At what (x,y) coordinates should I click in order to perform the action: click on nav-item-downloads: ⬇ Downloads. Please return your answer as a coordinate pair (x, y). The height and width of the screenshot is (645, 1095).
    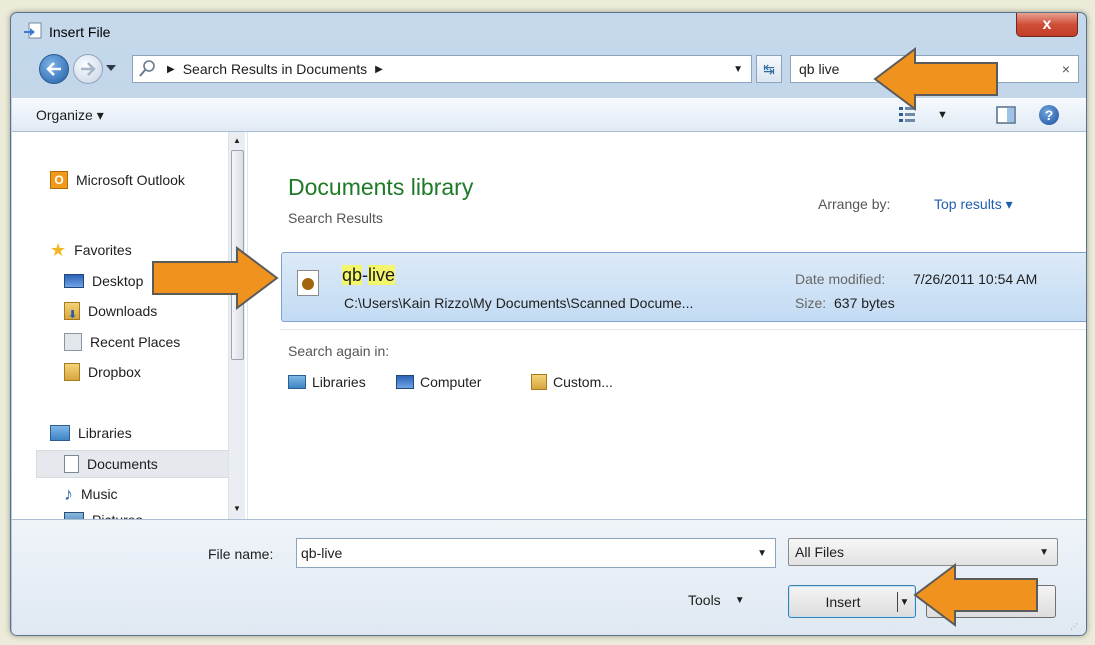
    Looking at the image, I should click on (110, 311).